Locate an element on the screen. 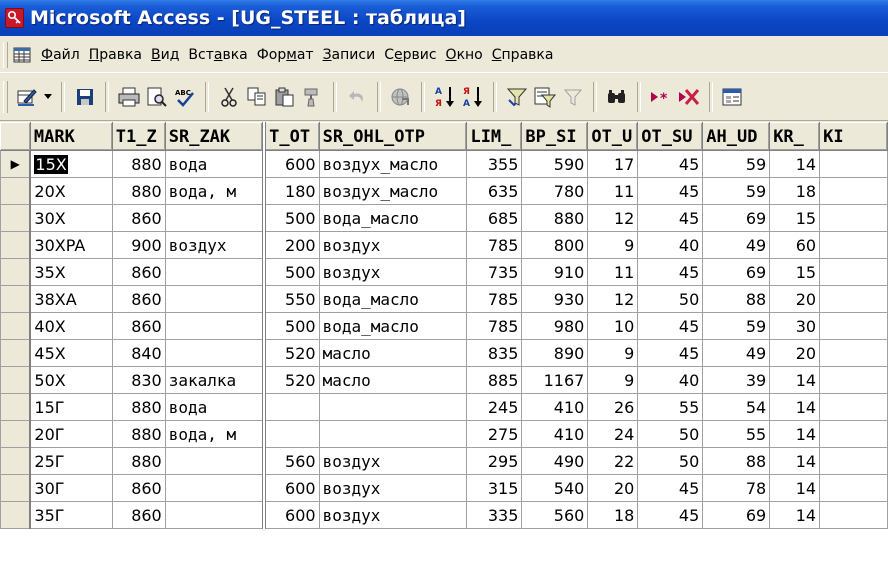 This screenshot has height=563, width=888. table-cell: 30XPA is located at coordinates (71, 245).